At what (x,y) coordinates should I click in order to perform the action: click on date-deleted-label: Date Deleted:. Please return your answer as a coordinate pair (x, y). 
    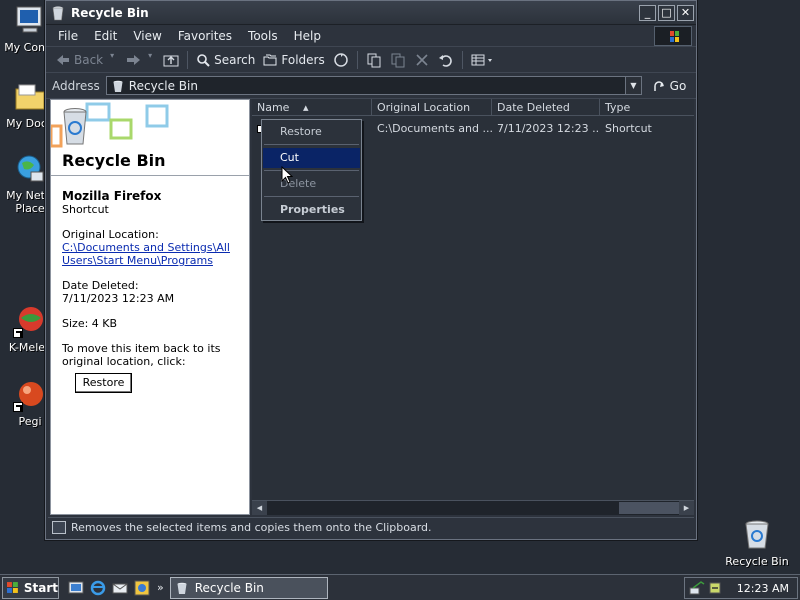
    Looking at the image, I should click on (100, 285).